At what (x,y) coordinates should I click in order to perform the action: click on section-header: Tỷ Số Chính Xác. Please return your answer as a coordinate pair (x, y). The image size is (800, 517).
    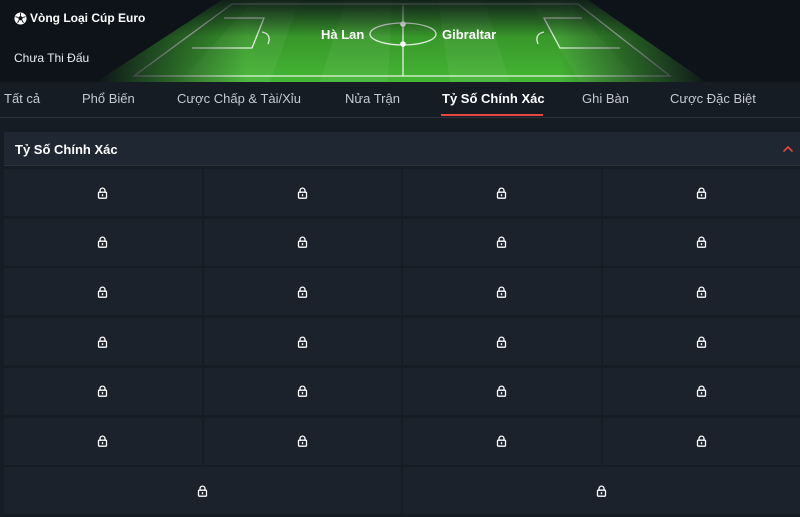
    Looking at the image, I should click on (402, 149).